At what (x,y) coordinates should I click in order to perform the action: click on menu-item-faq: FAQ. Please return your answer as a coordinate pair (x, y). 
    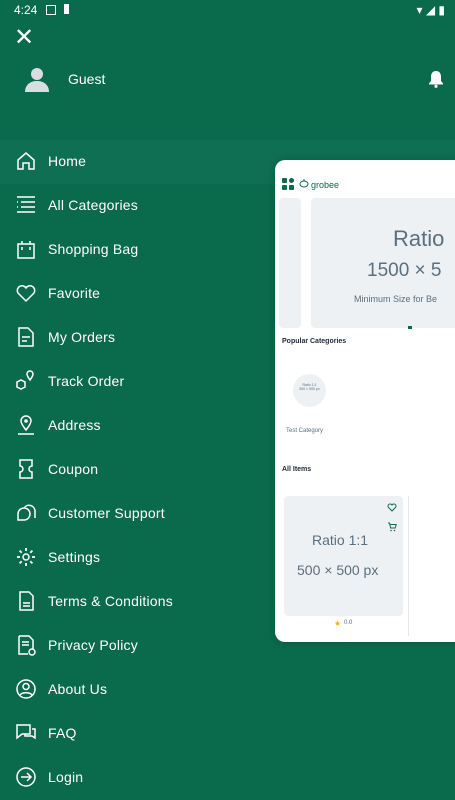
    Looking at the image, I should click on (227, 734).